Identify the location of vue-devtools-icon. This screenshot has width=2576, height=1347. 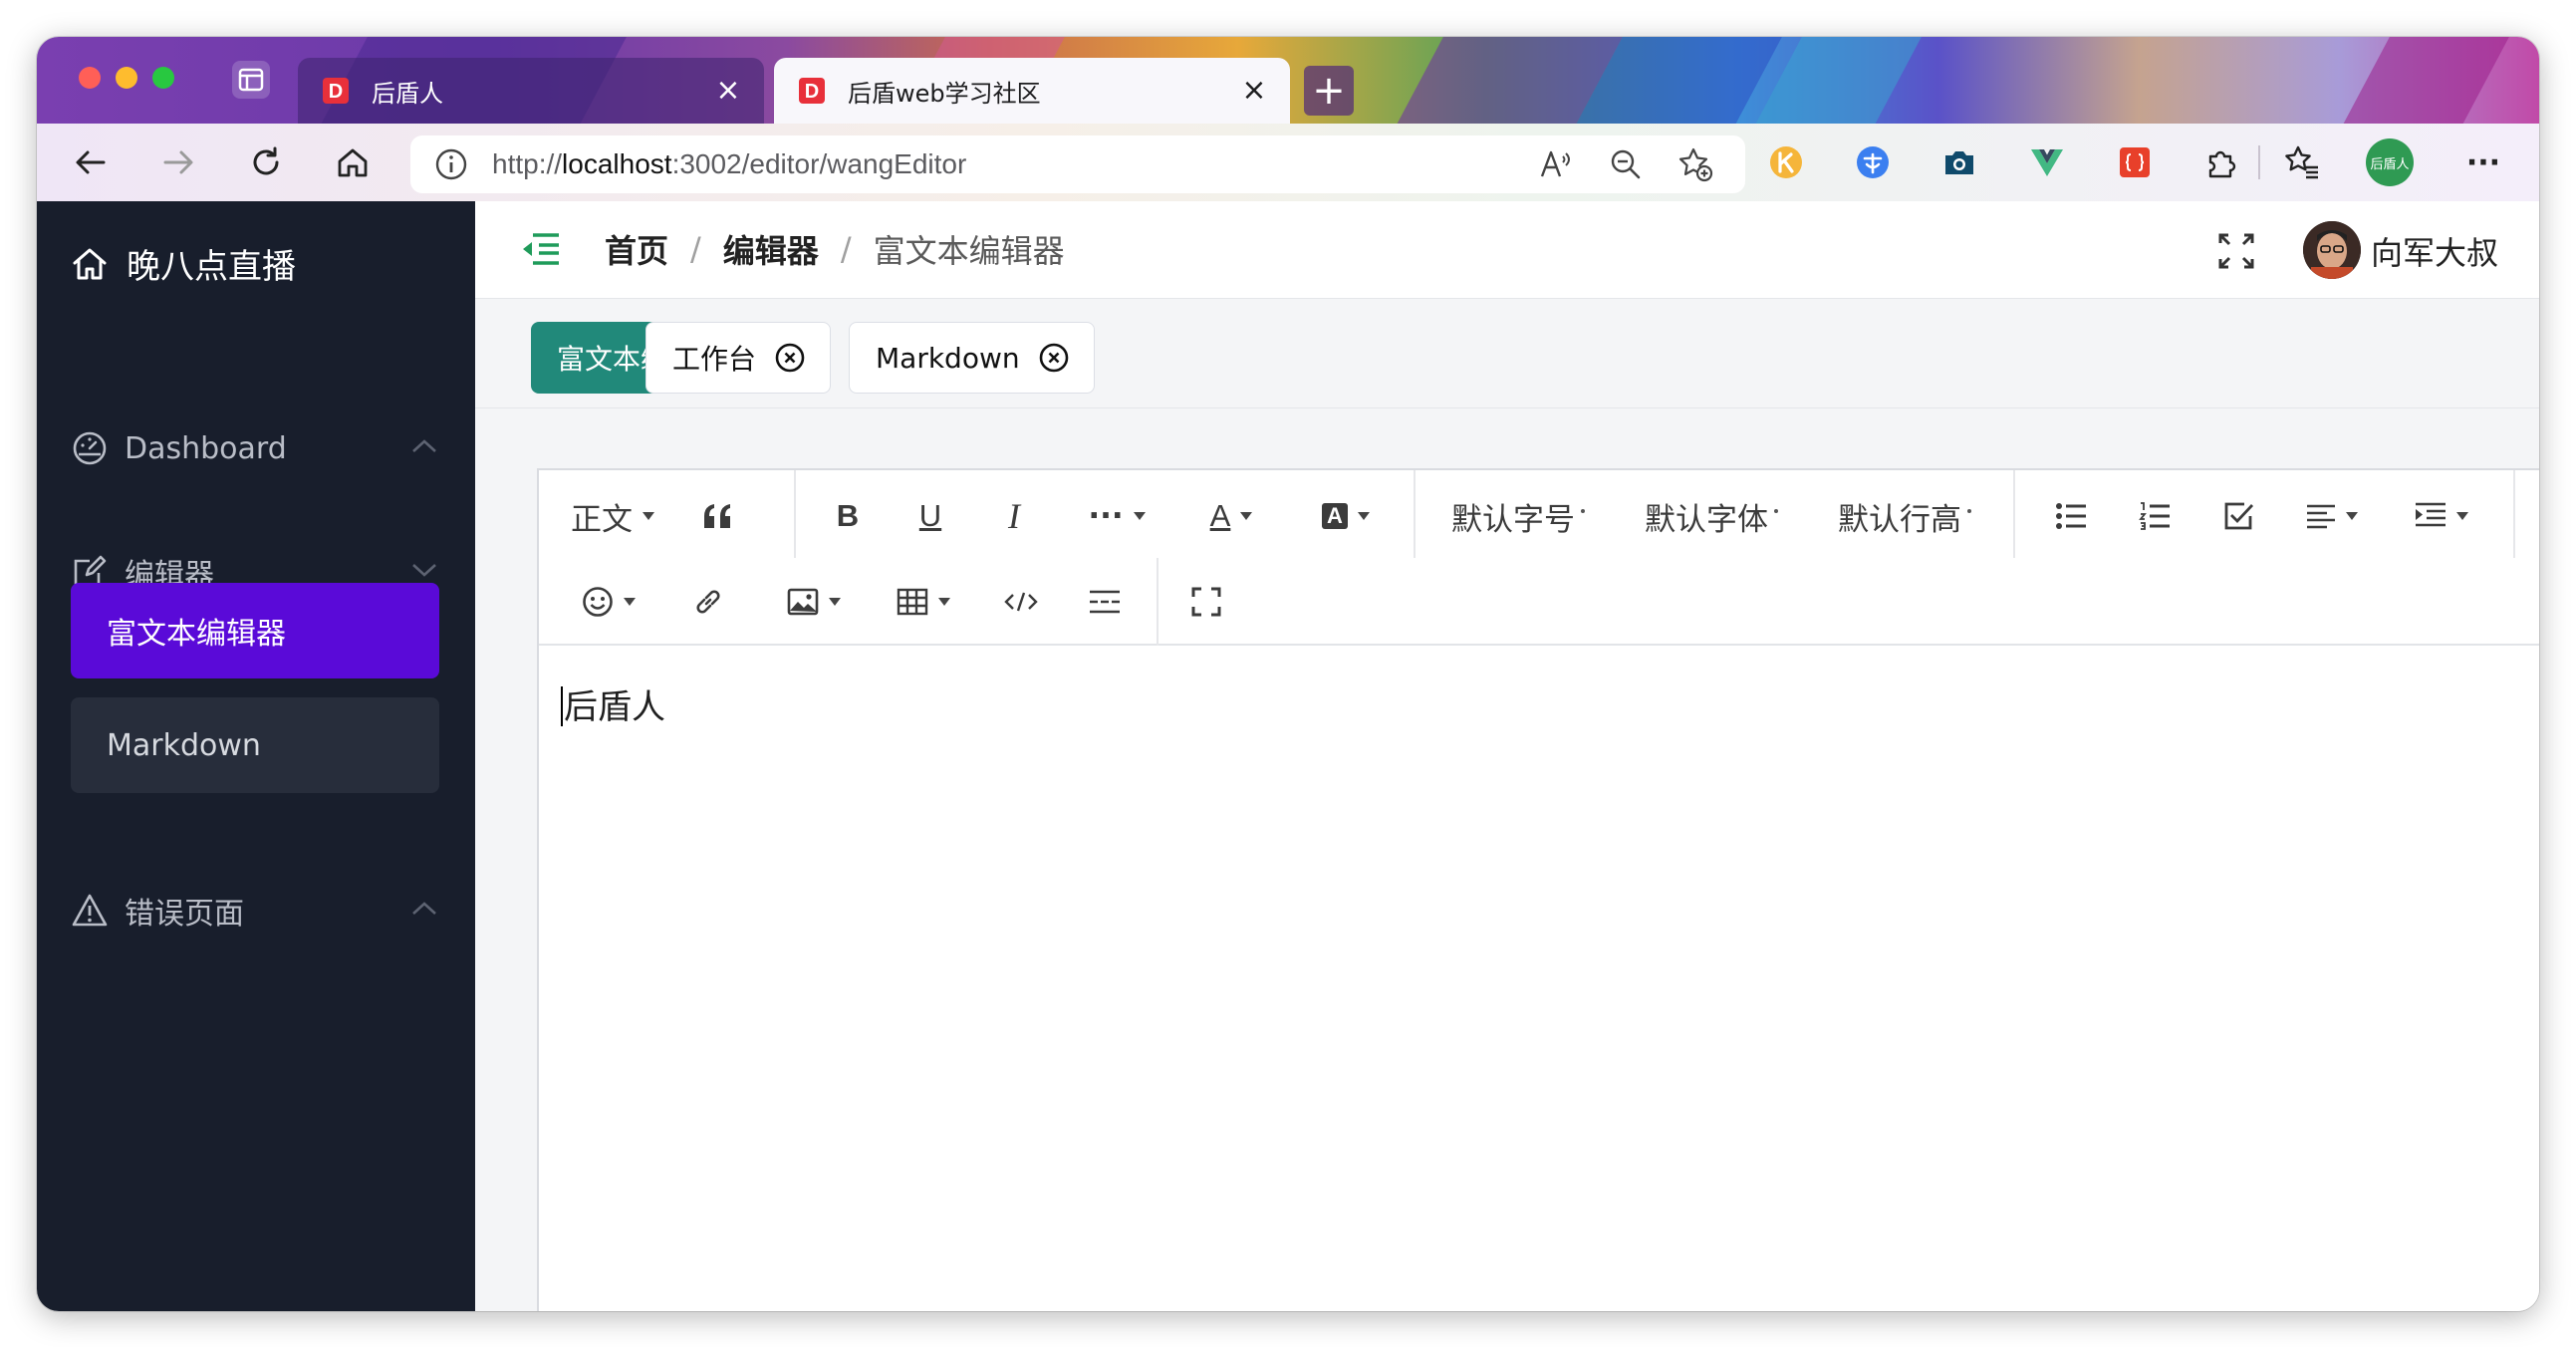
(2047, 162).